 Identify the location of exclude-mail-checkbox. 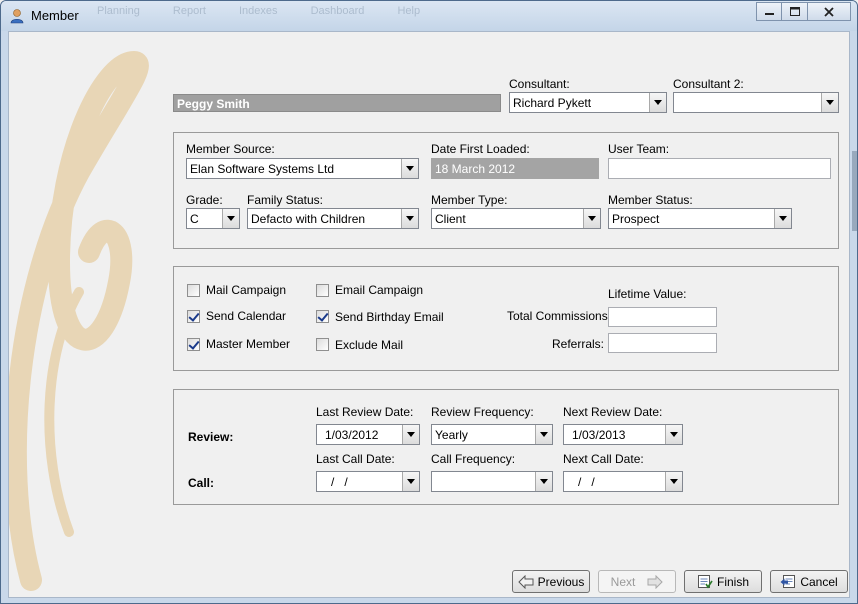
(322, 344).